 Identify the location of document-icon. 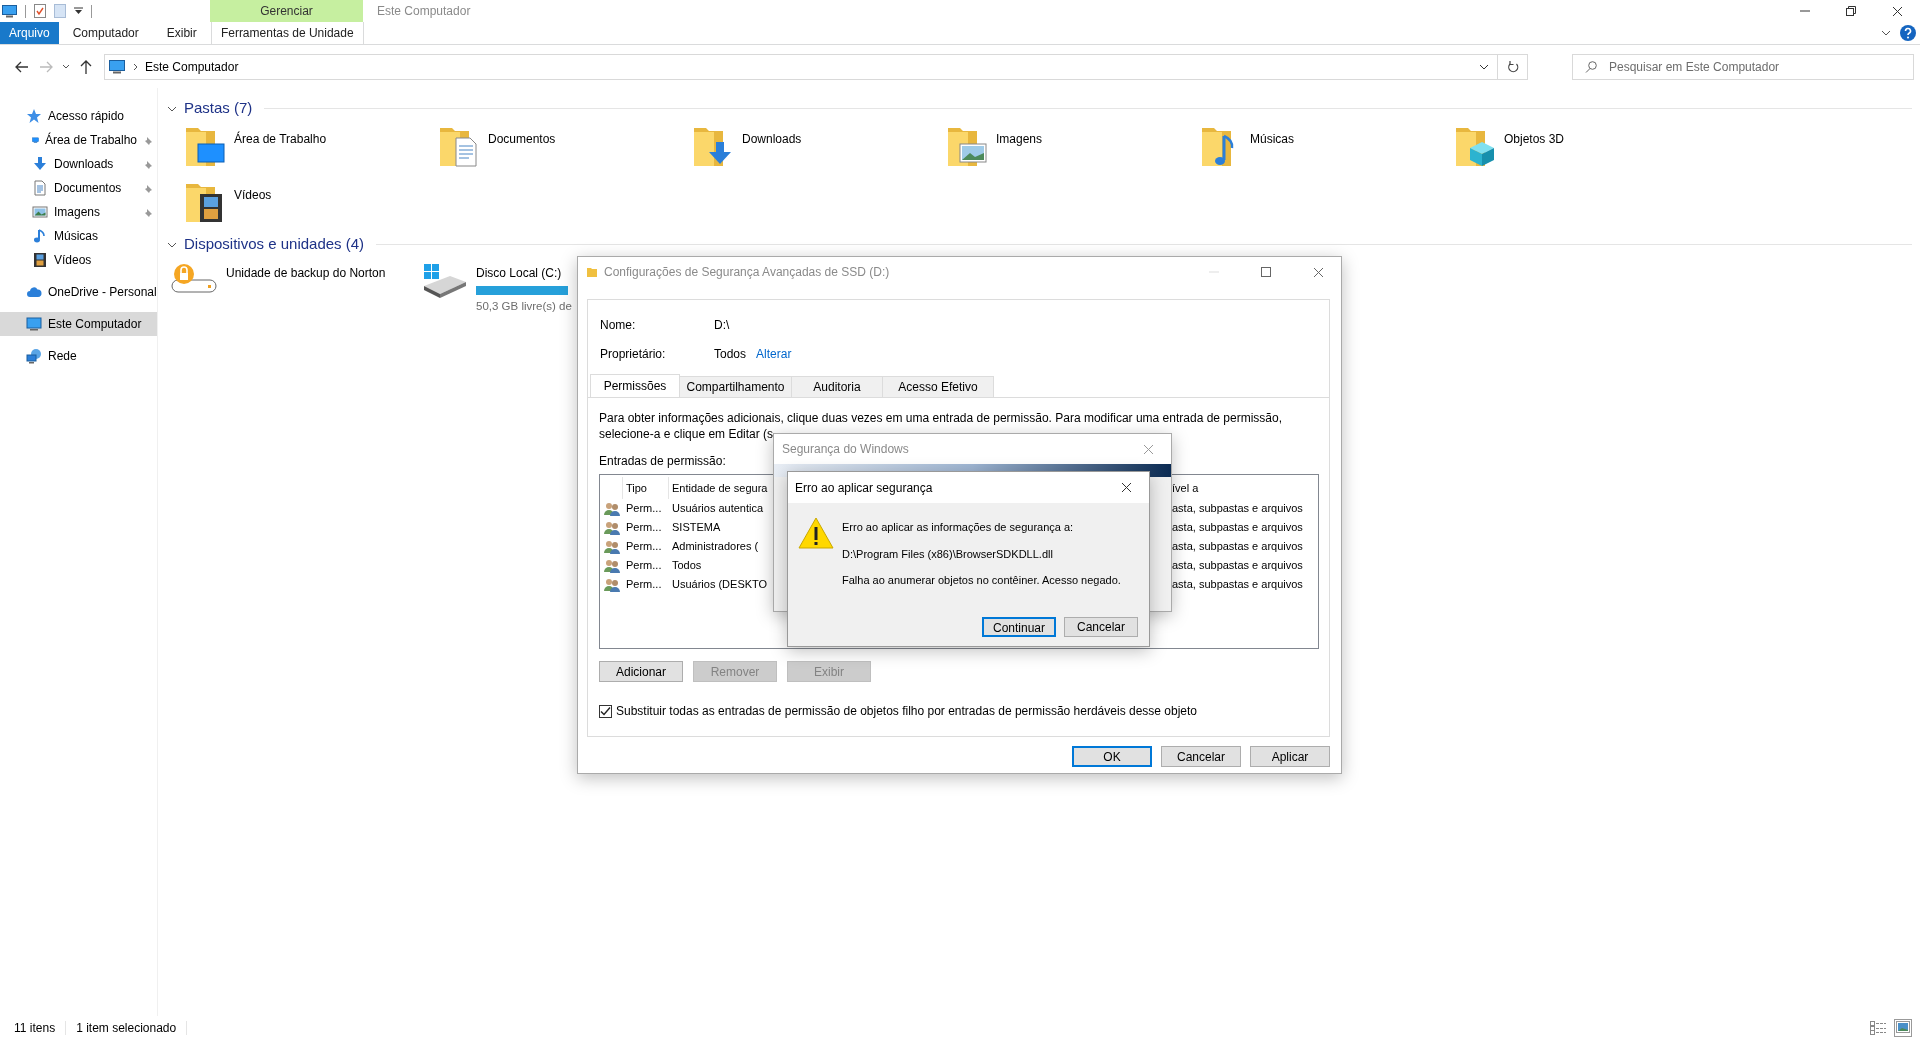
(40, 188).